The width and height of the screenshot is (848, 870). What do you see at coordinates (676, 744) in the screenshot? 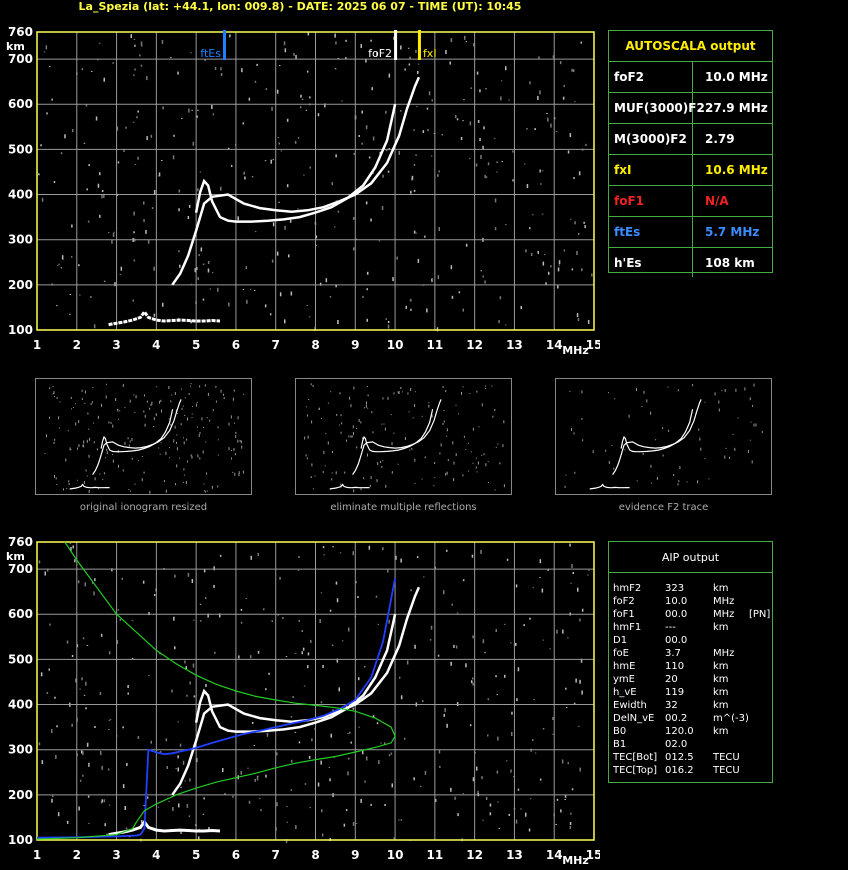
I see `aip-cell: 02.0` at bounding box center [676, 744].